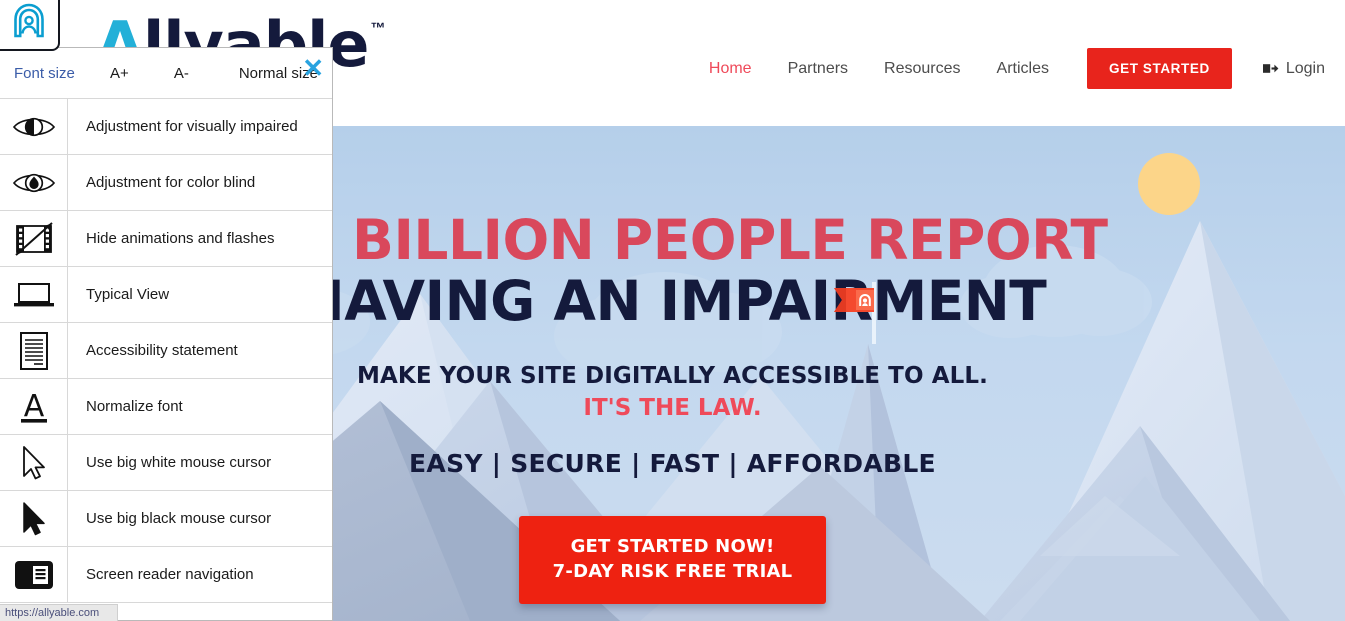 The image size is (1345, 621). I want to click on nav-link-resources: Resources, so click(922, 69).